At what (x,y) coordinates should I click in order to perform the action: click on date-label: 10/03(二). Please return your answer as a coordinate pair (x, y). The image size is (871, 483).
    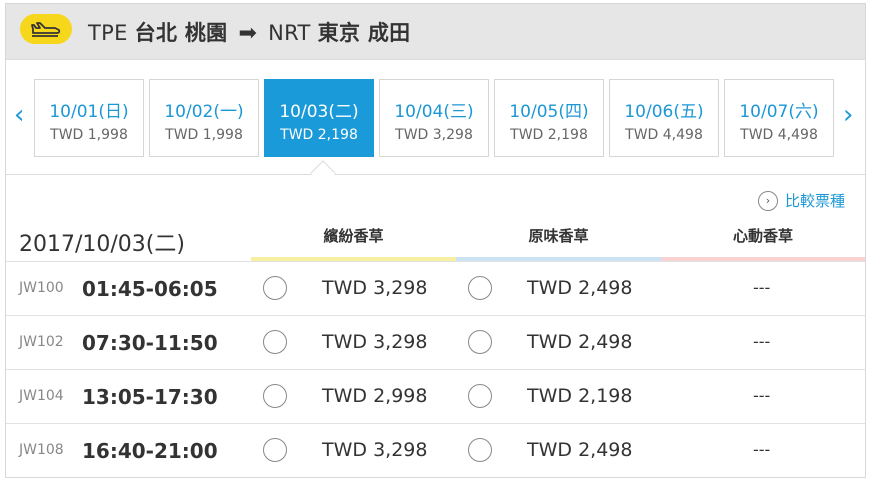
    Looking at the image, I should click on (319, 112).